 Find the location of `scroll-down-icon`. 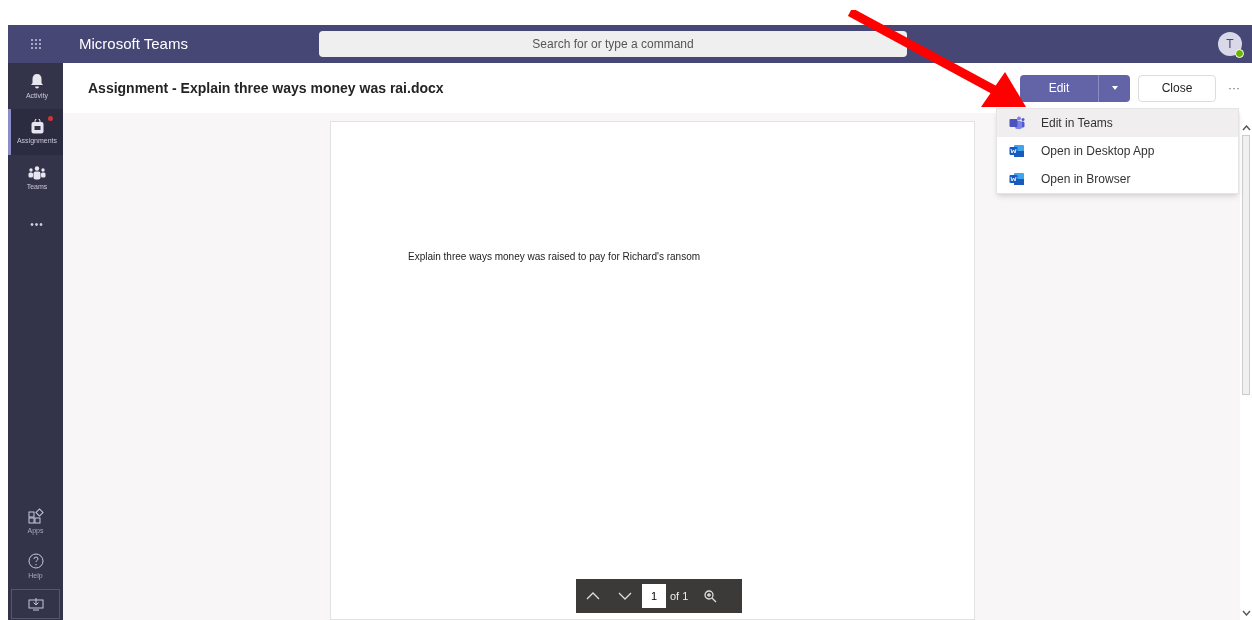

scroll-down-icon is located at coordinates (1246, 613).